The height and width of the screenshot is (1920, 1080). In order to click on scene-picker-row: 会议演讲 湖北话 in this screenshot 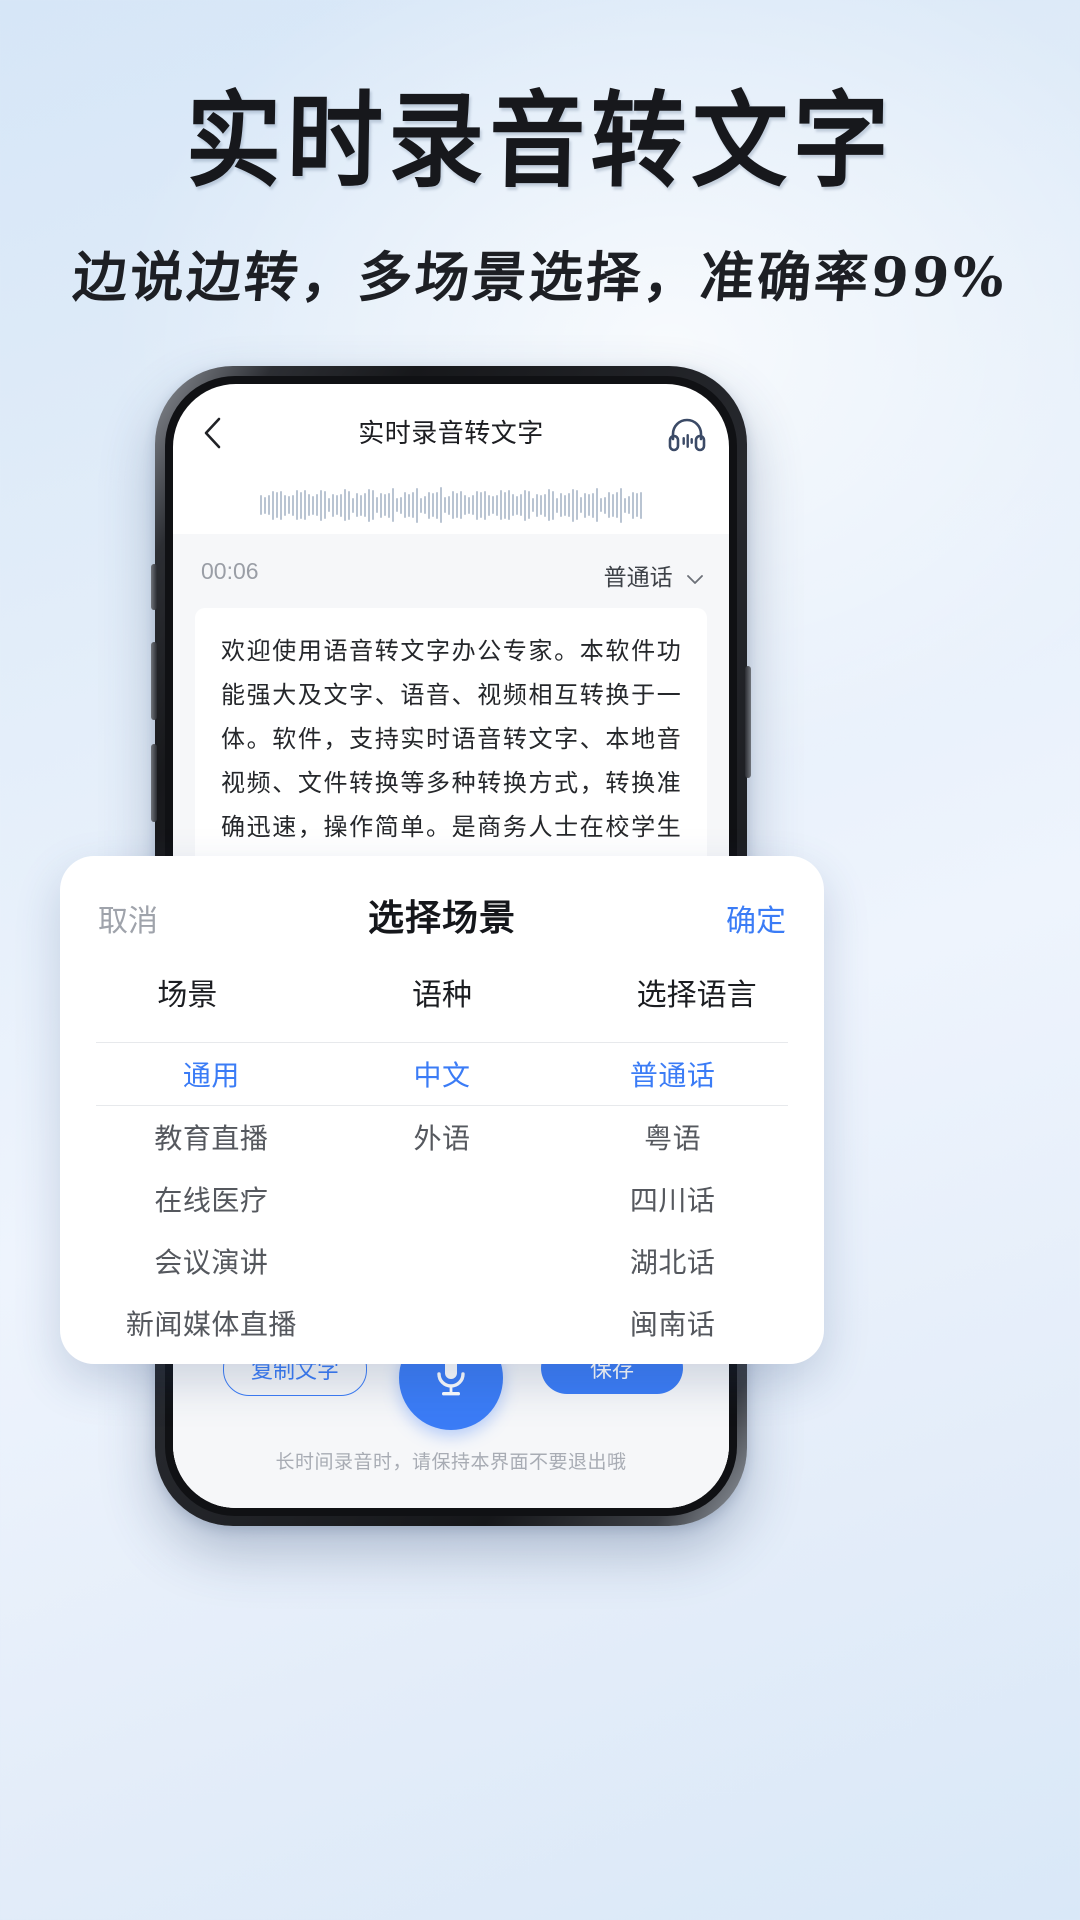, I will do `click(442, 1261)`.